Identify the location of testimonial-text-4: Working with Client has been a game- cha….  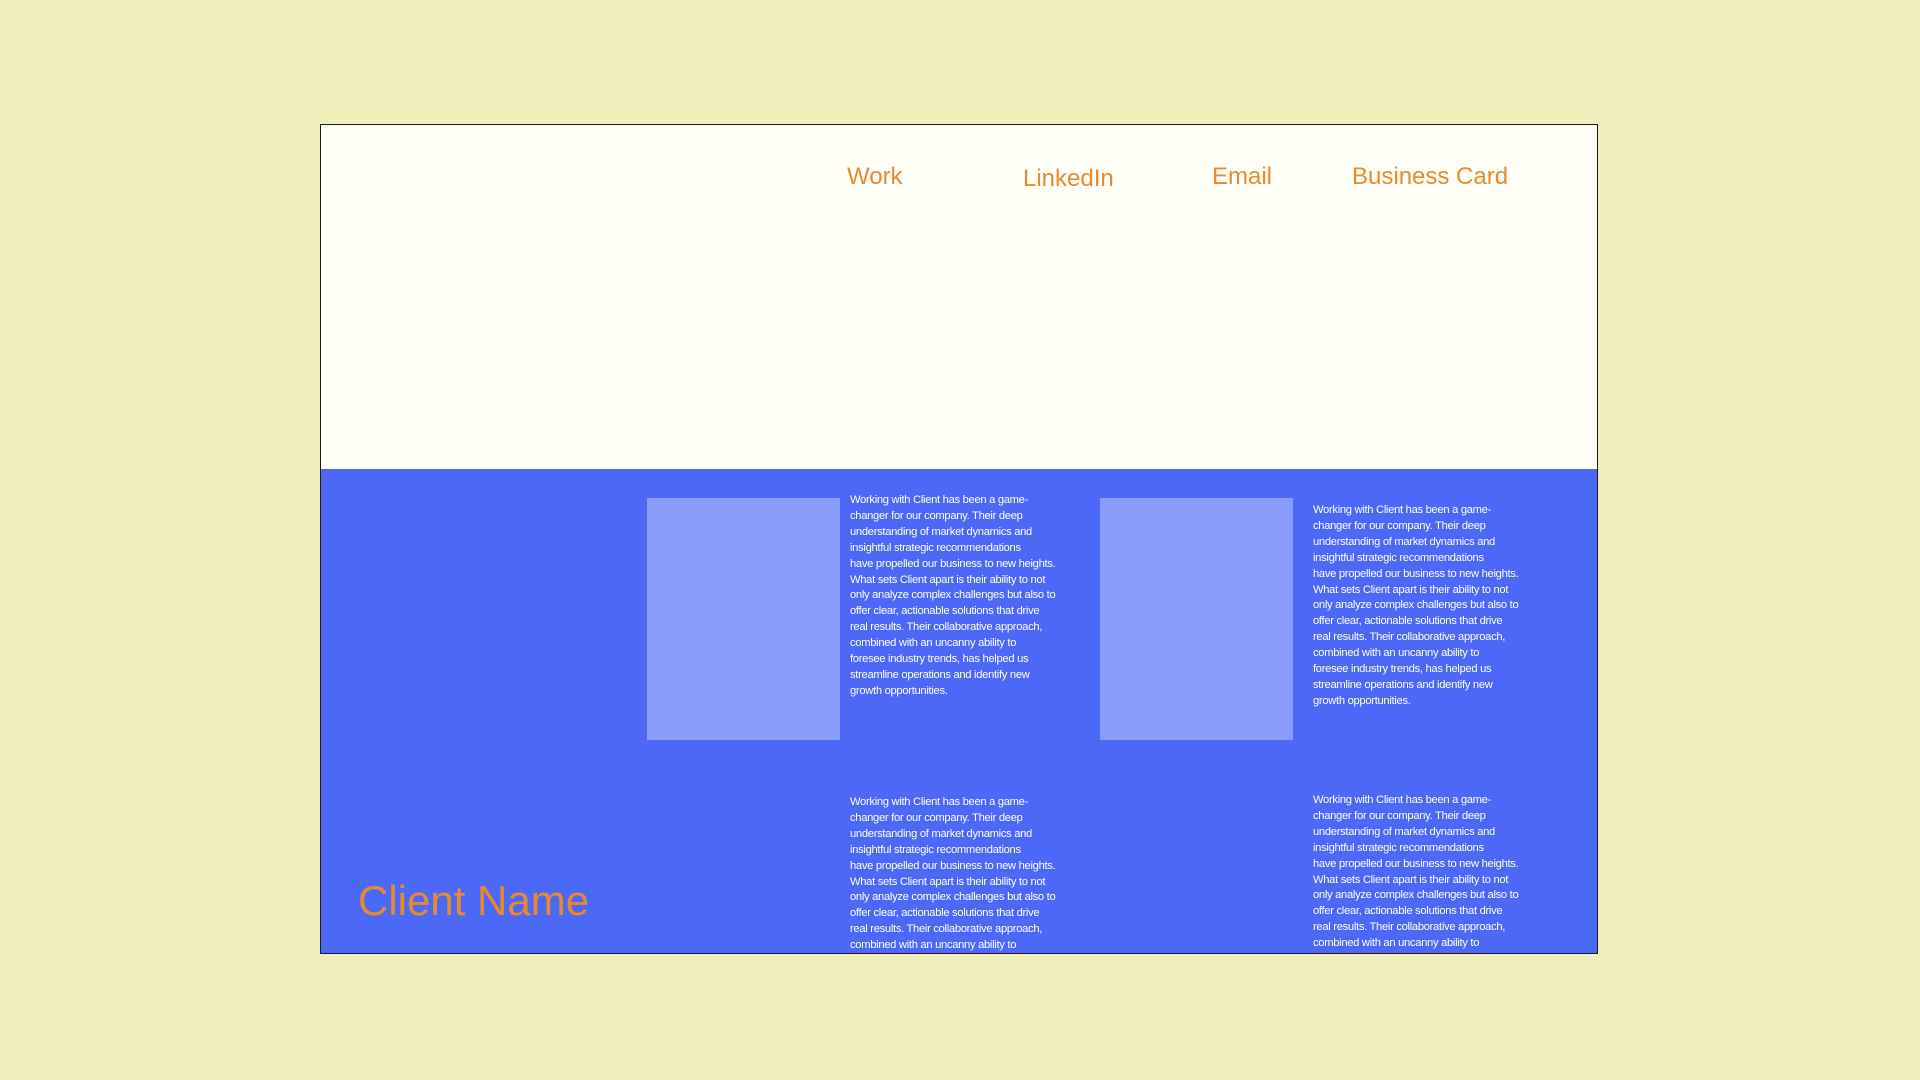
(1416, 872).